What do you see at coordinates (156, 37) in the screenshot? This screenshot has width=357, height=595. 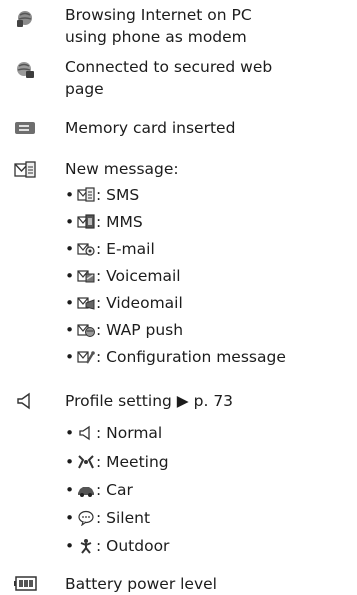 I see `entry-browsing-line2: using phone as modem` at bounding box center [156, 37].